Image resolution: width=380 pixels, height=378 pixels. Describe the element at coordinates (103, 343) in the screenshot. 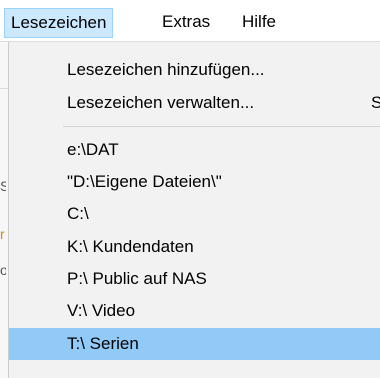

I see `bookmark-label: T:\ Serien` at that location.